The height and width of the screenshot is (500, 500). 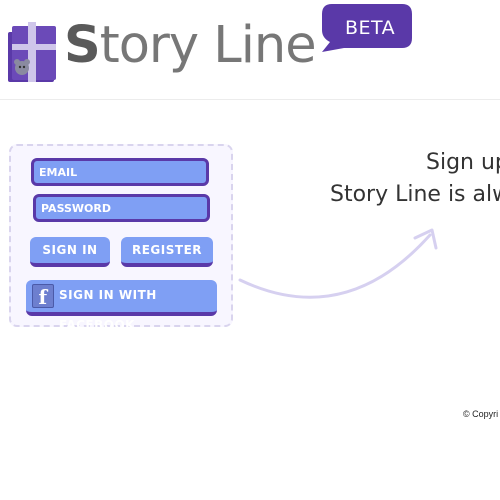 I want to click on password-field, so click(x=121, y=208).